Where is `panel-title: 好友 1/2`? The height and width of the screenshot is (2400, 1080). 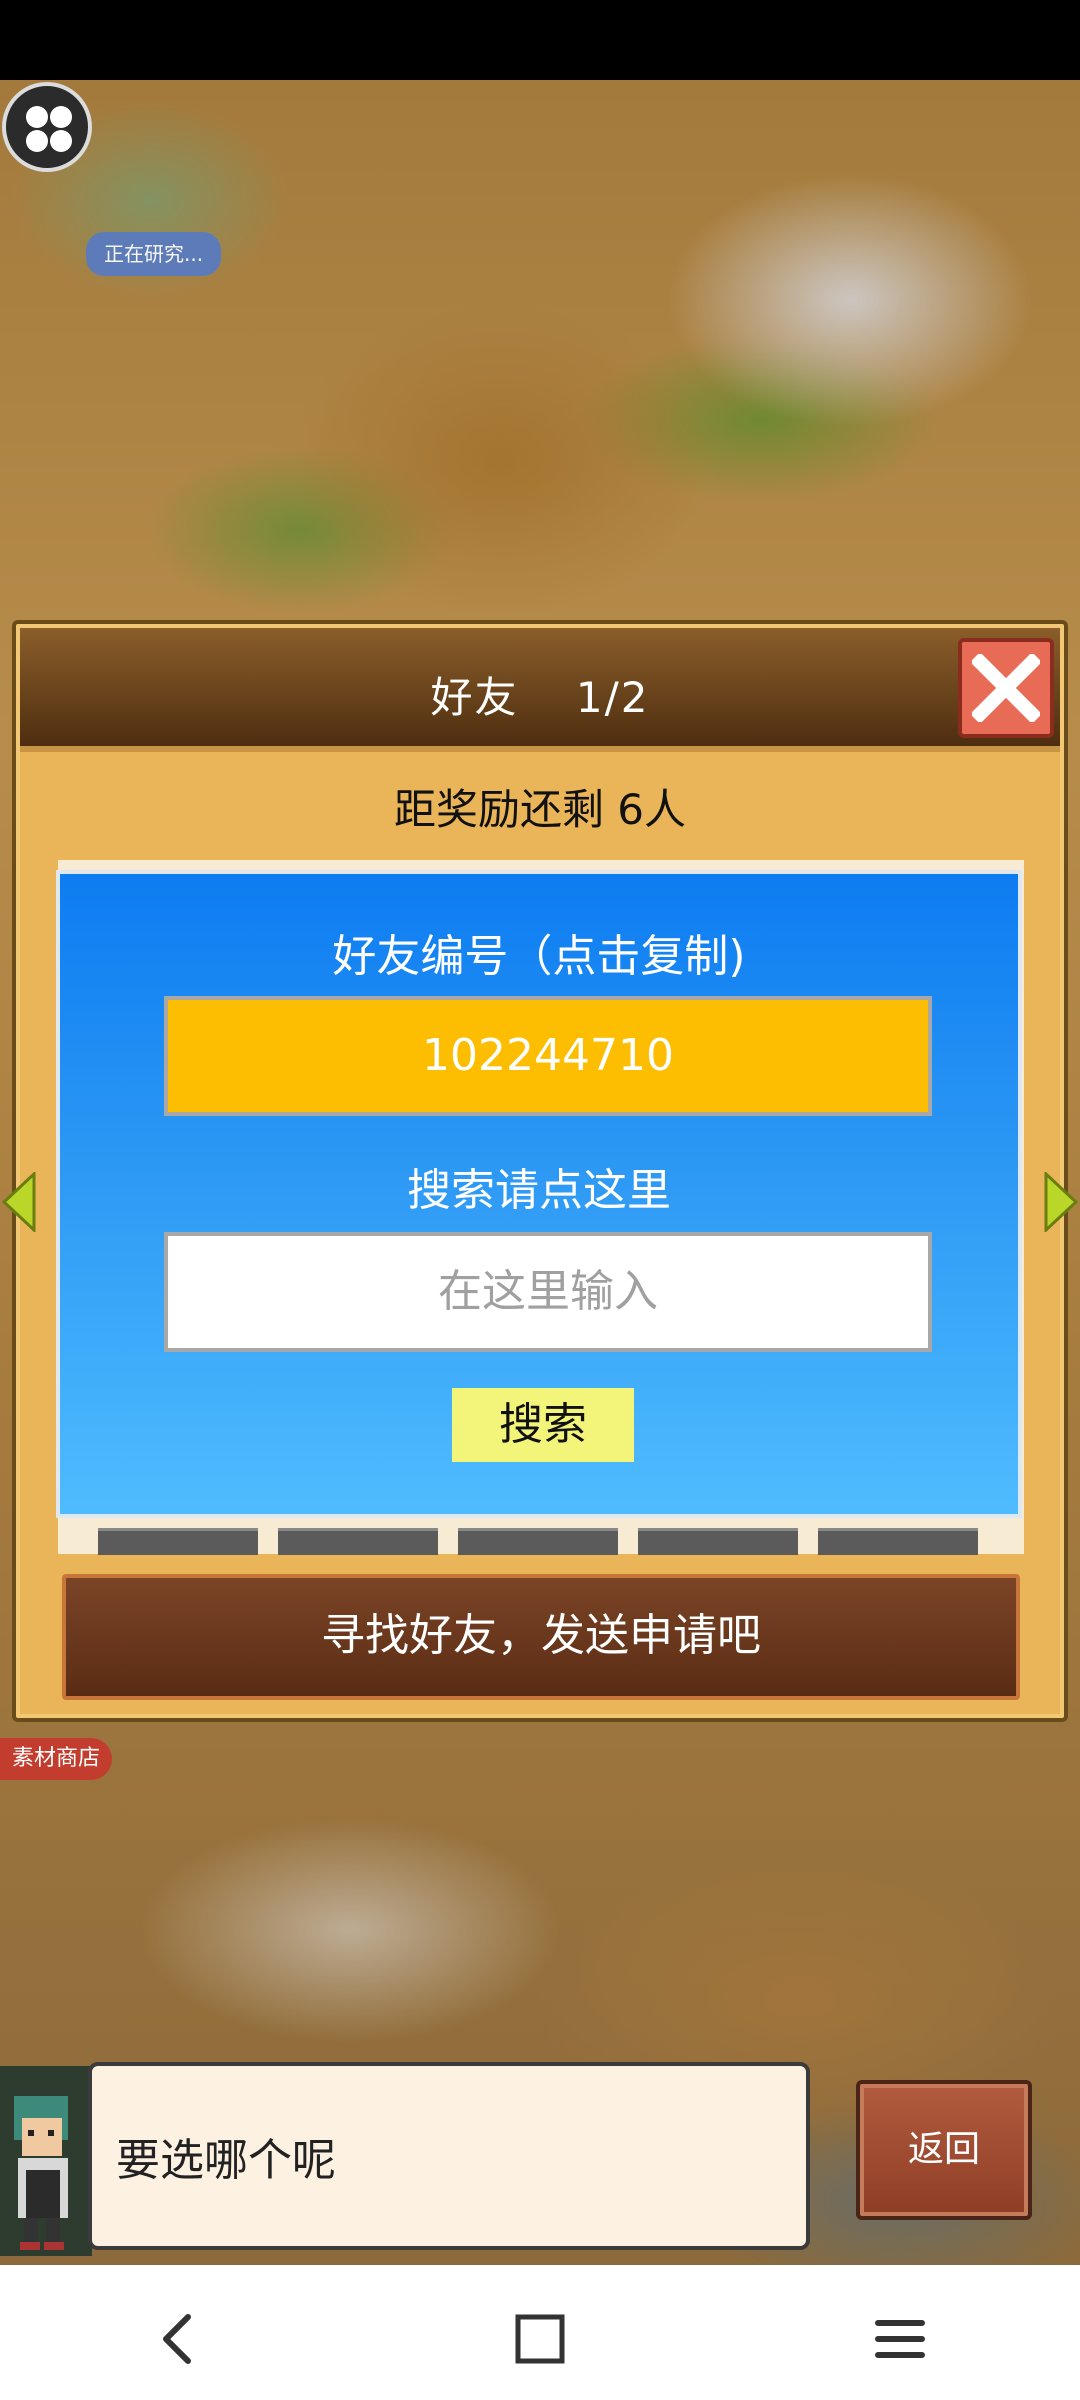
panel-title: 好友 1/2 is located at coordinates (540, 694).